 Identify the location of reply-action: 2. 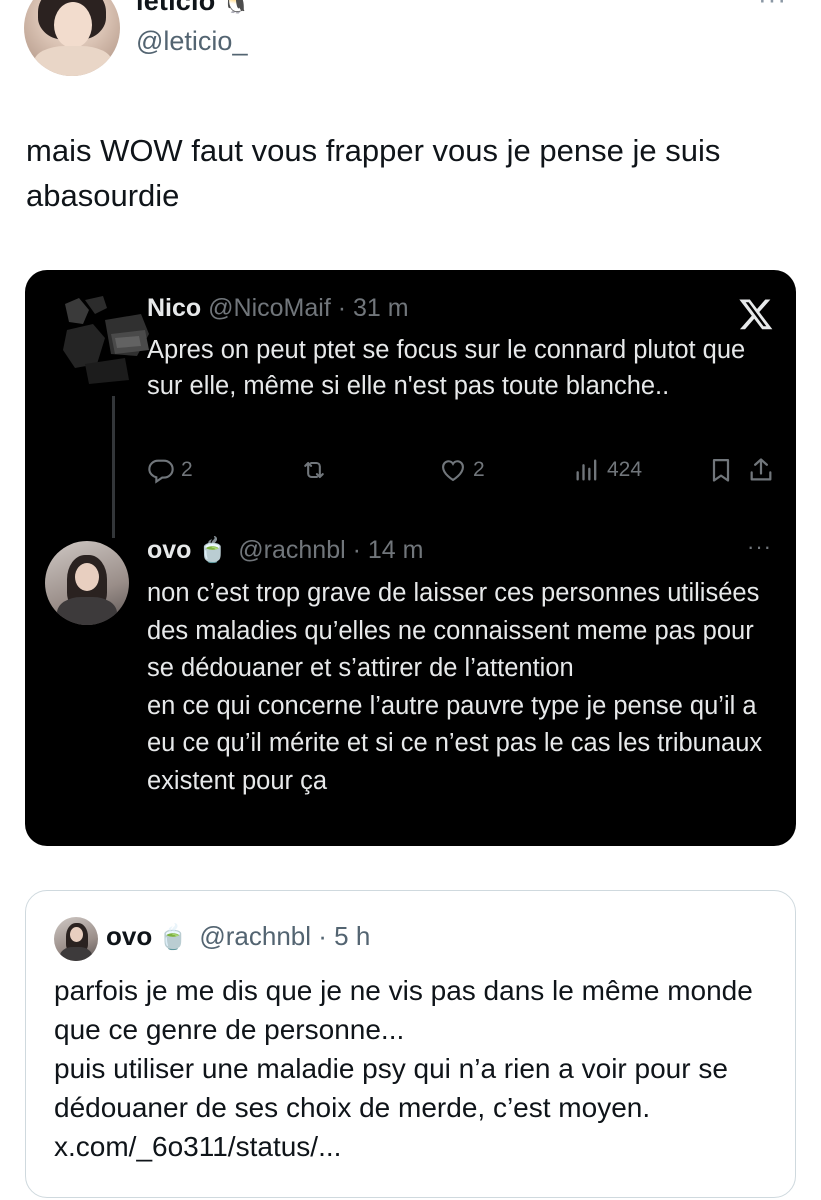
(170, 470).